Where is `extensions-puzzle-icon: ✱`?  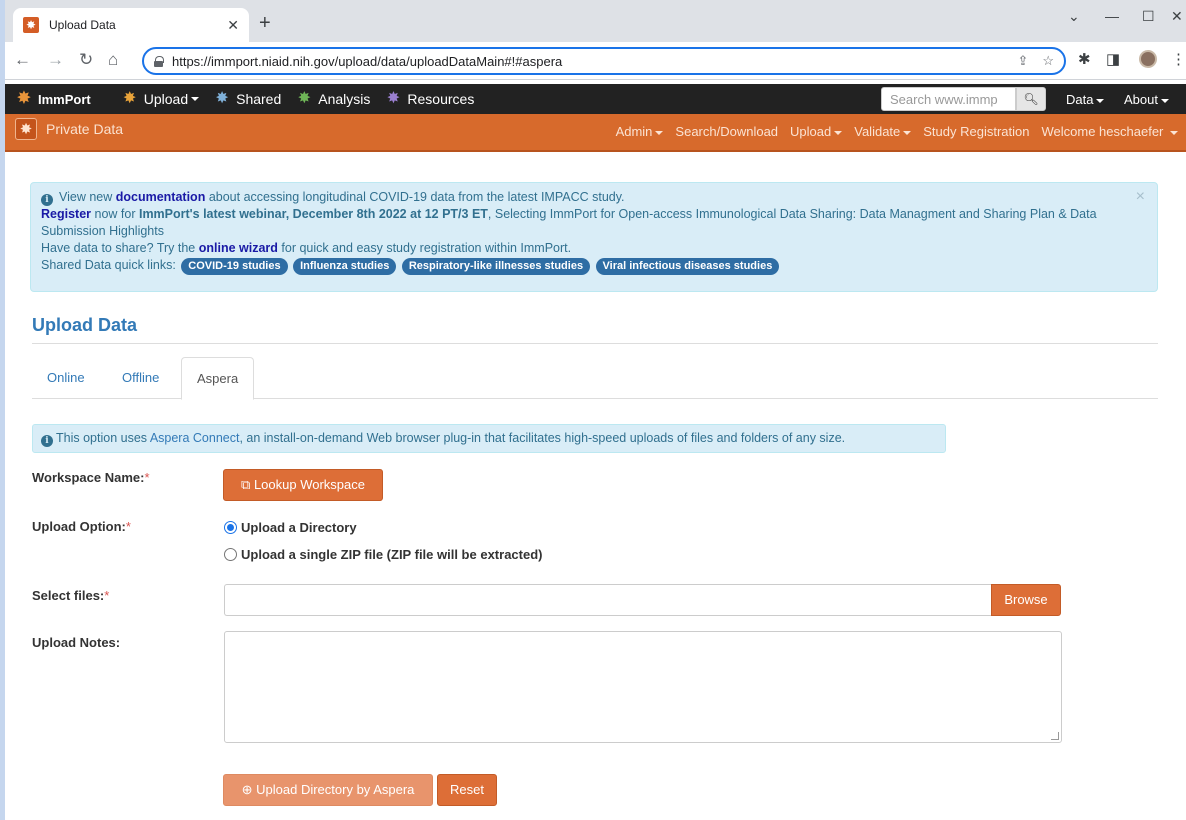 extensions-puzzle-icon: ✱ is located at coordinates (1084, 59).